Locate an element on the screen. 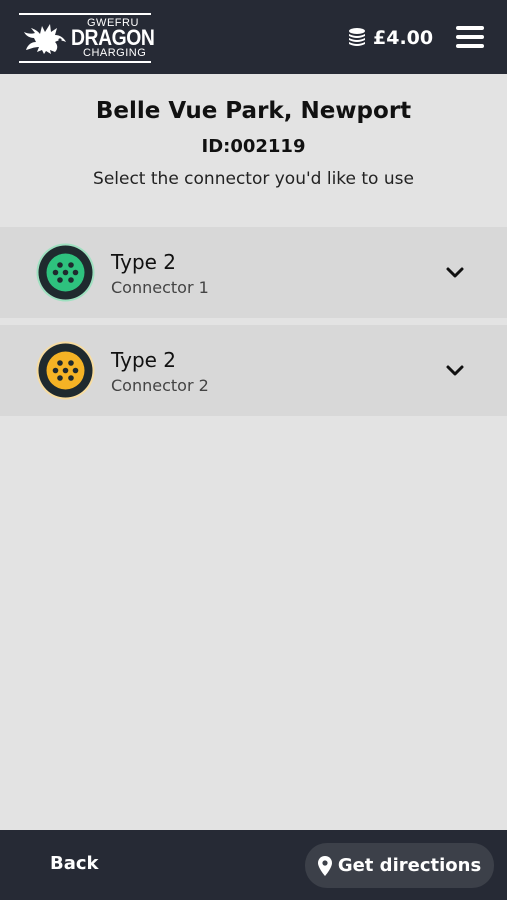 This screenshot has height=900, width=507. connector-row-1: Type 2 Connector 1 is located at coordinates (253, 272).